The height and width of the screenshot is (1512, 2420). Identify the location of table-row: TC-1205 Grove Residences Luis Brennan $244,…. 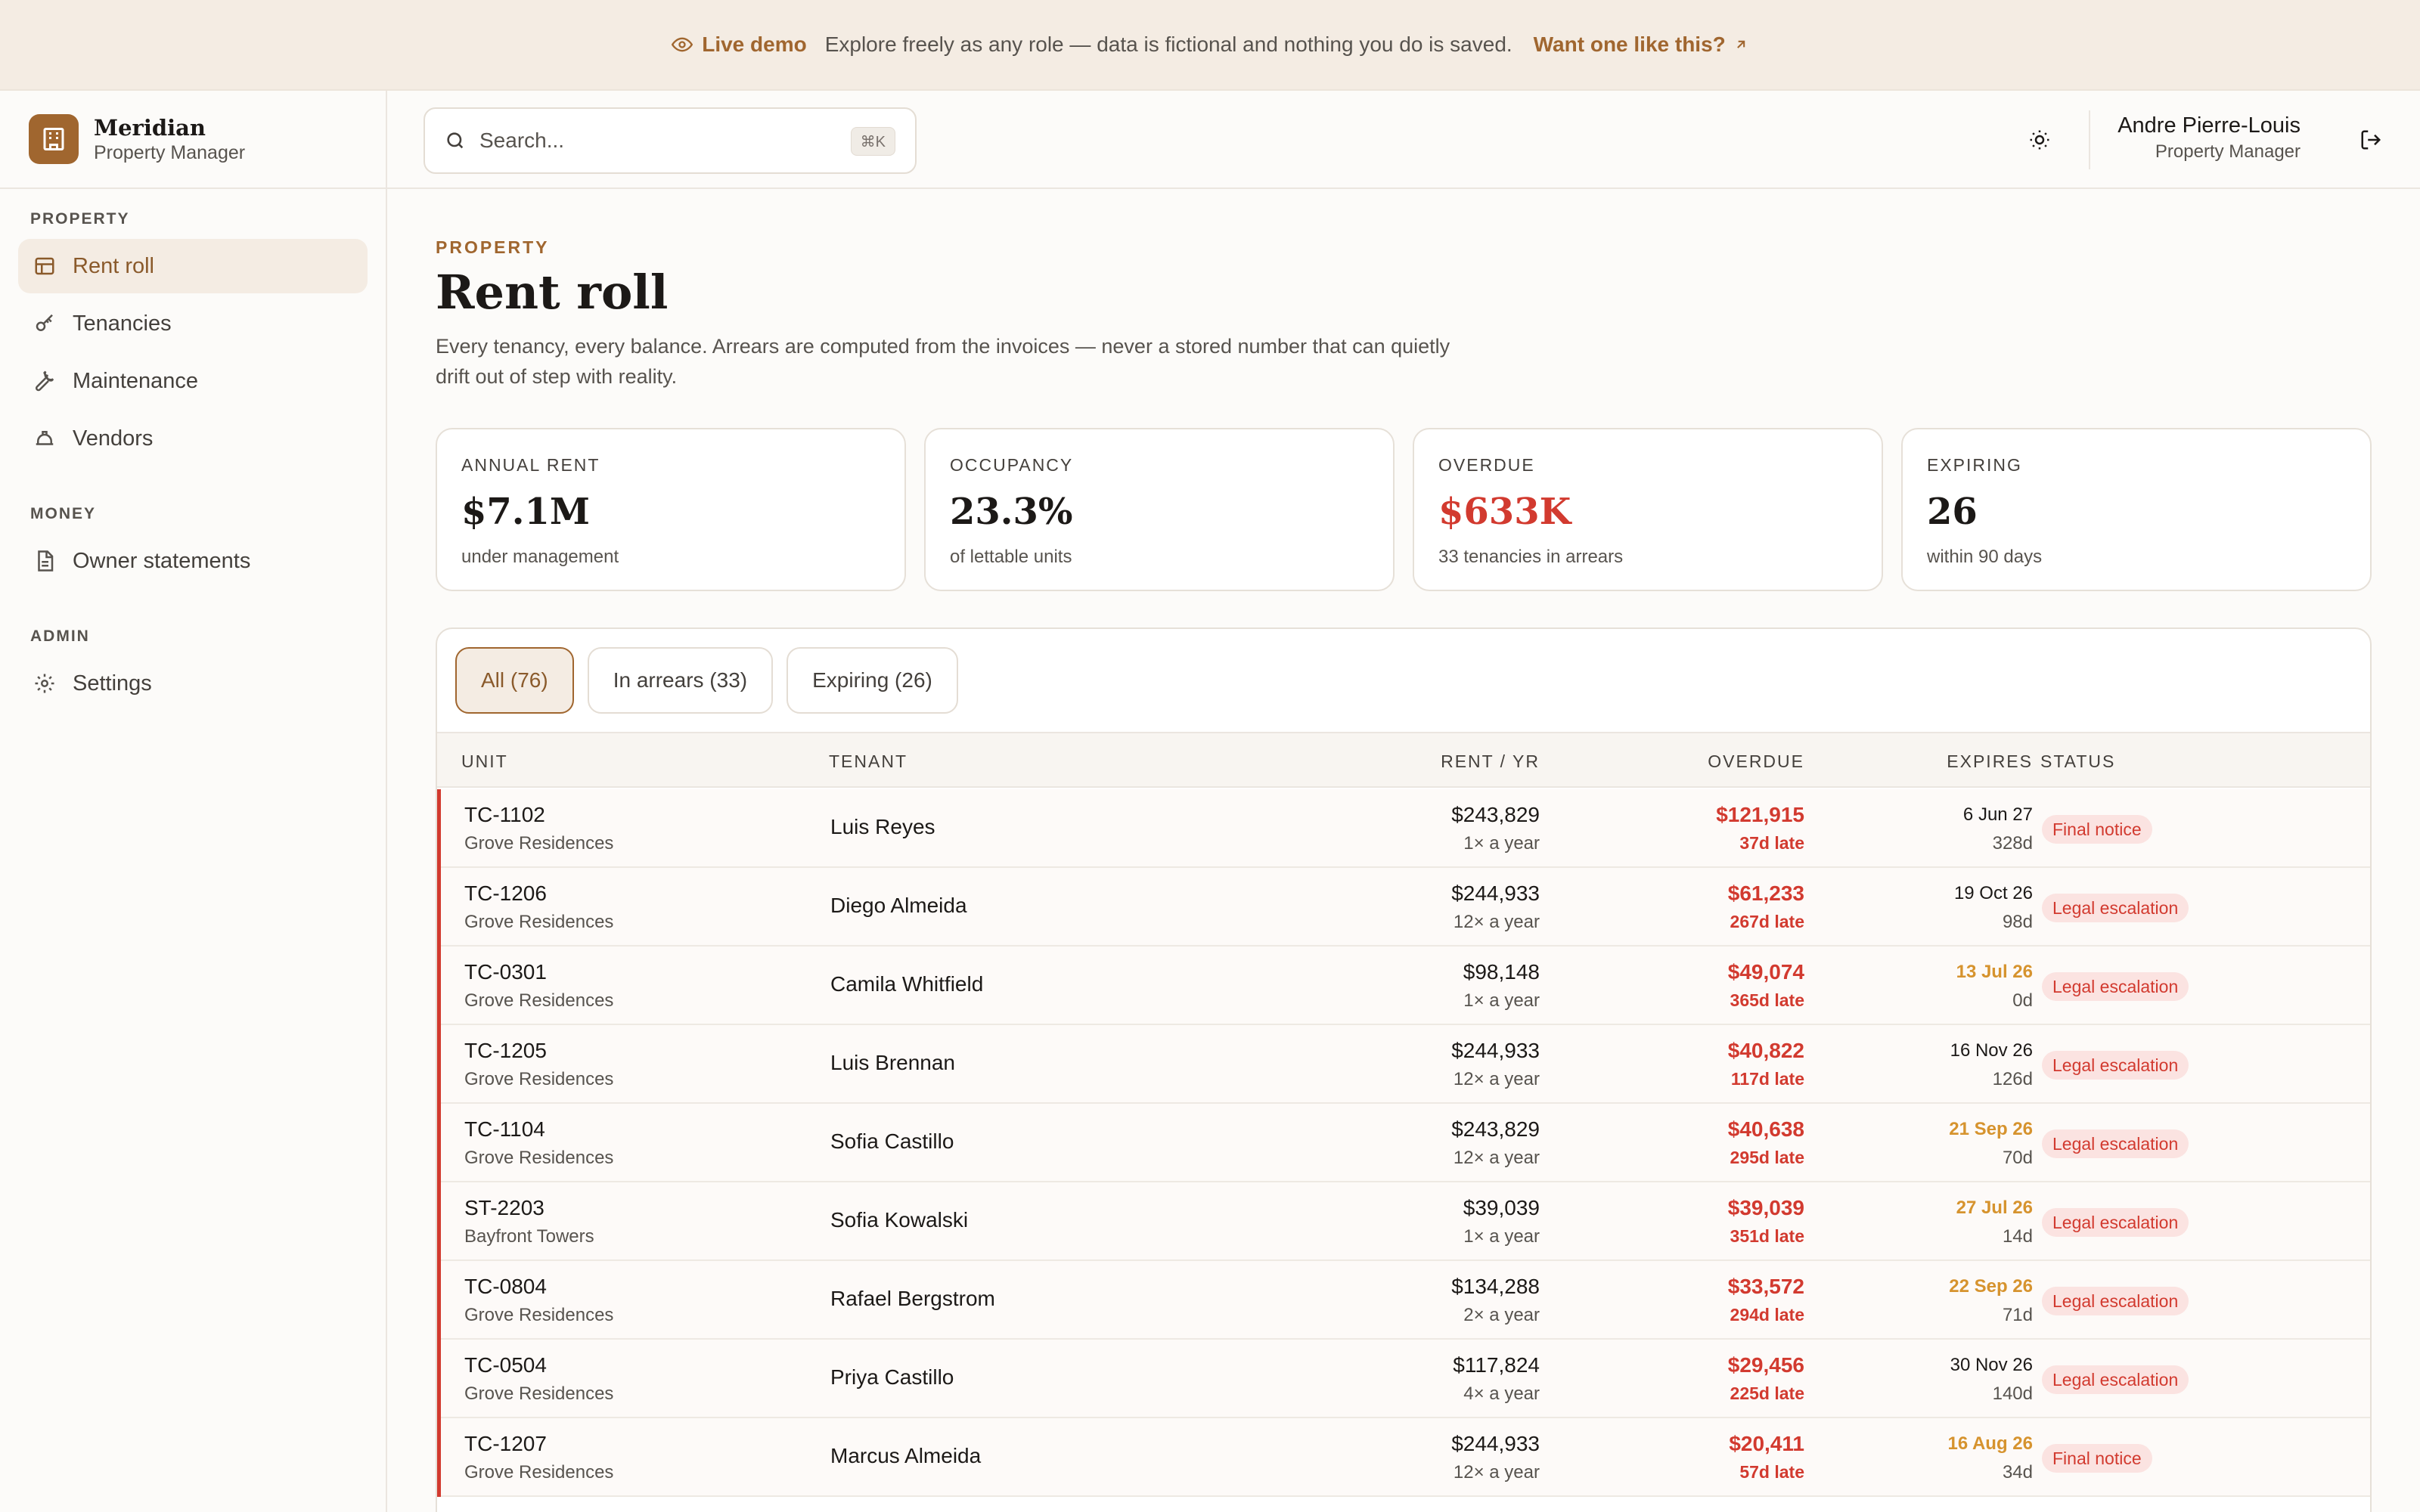
(1403, 1064).